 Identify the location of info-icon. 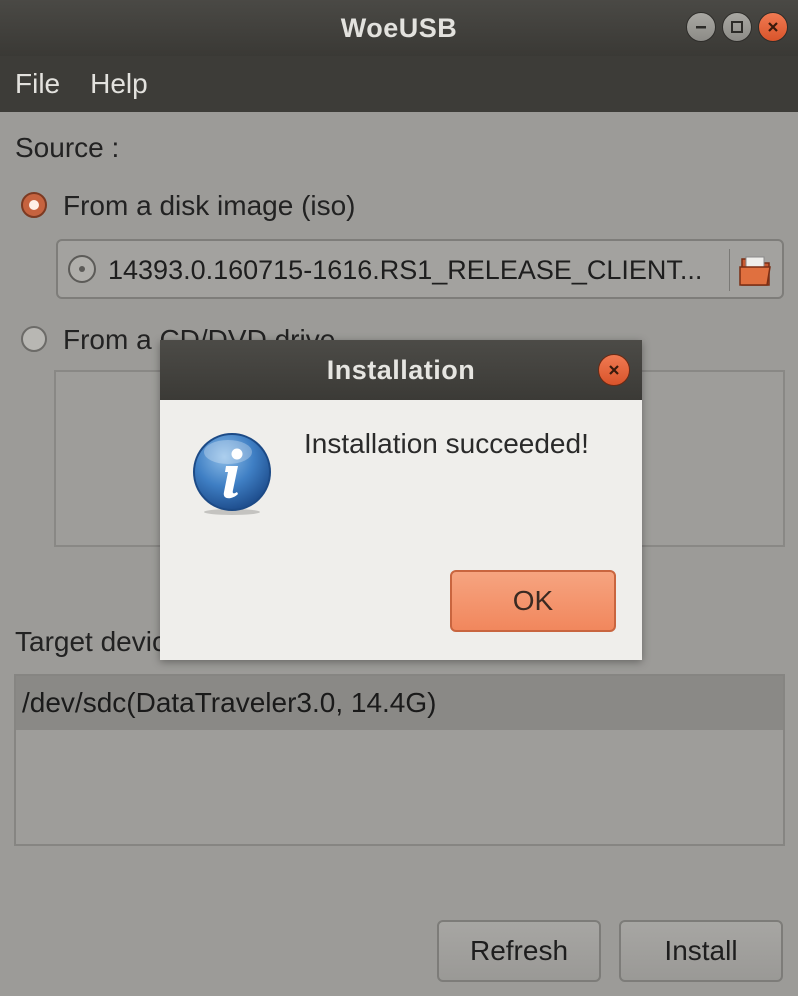
(232, 474).